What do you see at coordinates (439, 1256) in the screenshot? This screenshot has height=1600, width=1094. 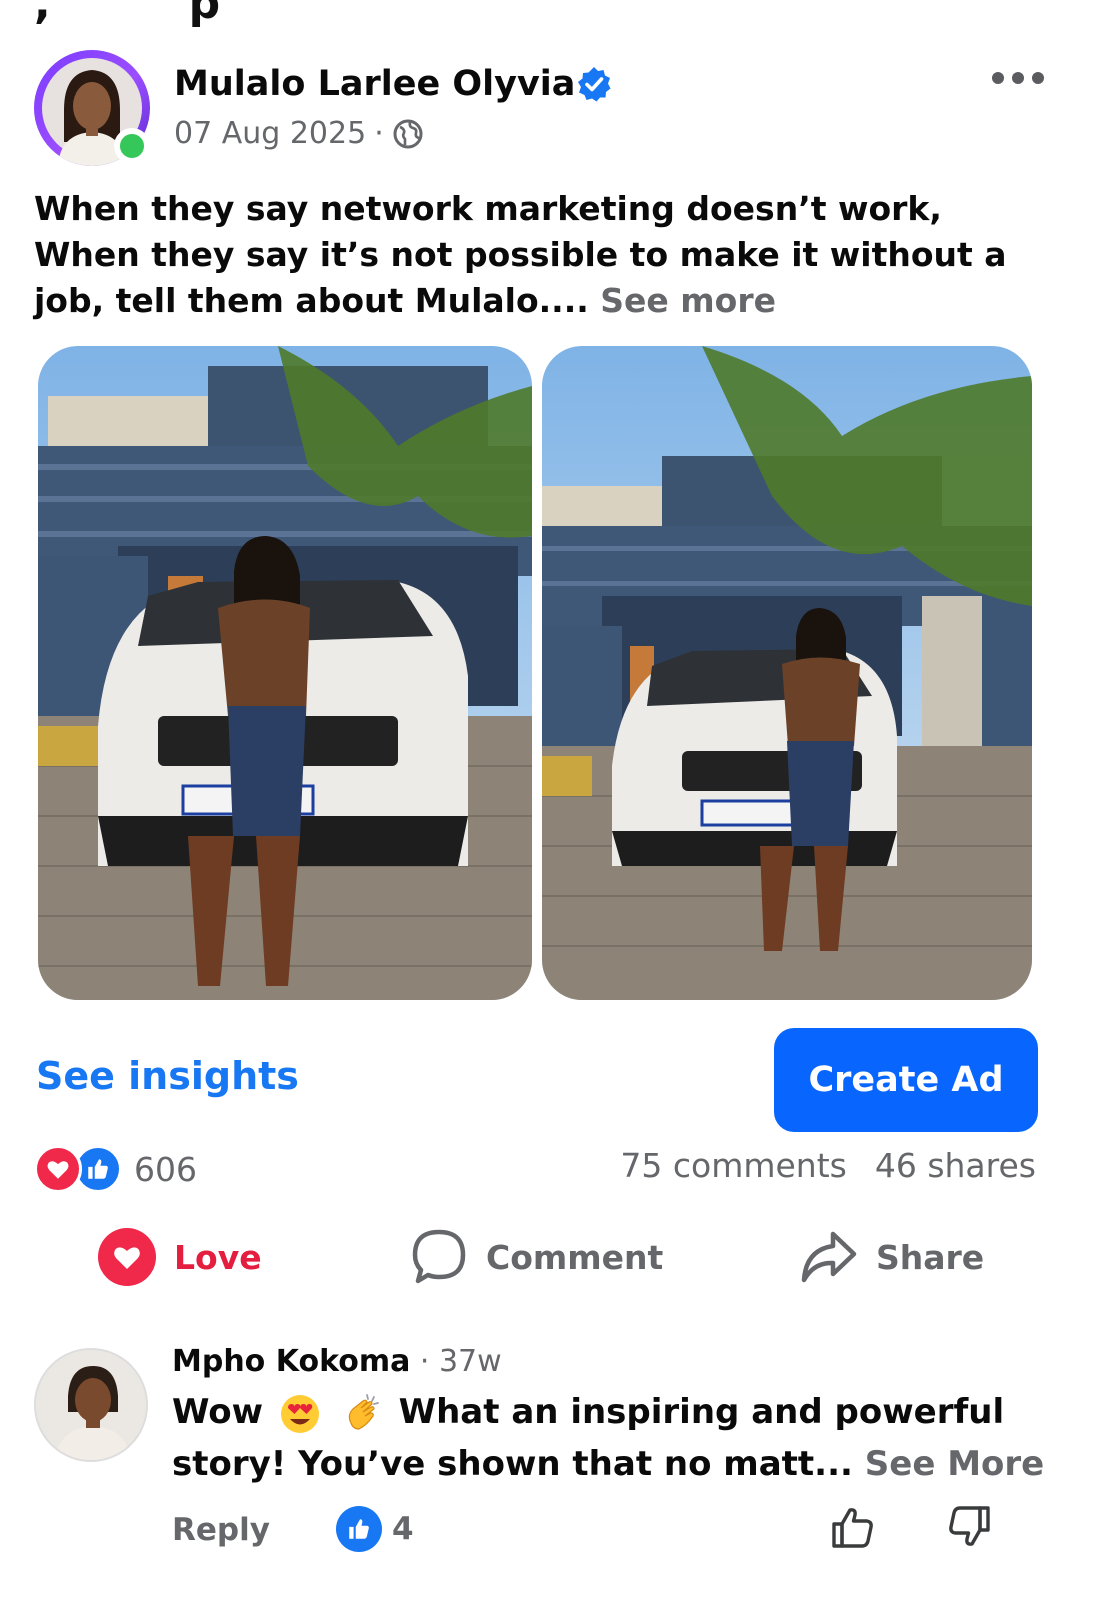 I see `comment-icon` at bounding box center [439, 1256].